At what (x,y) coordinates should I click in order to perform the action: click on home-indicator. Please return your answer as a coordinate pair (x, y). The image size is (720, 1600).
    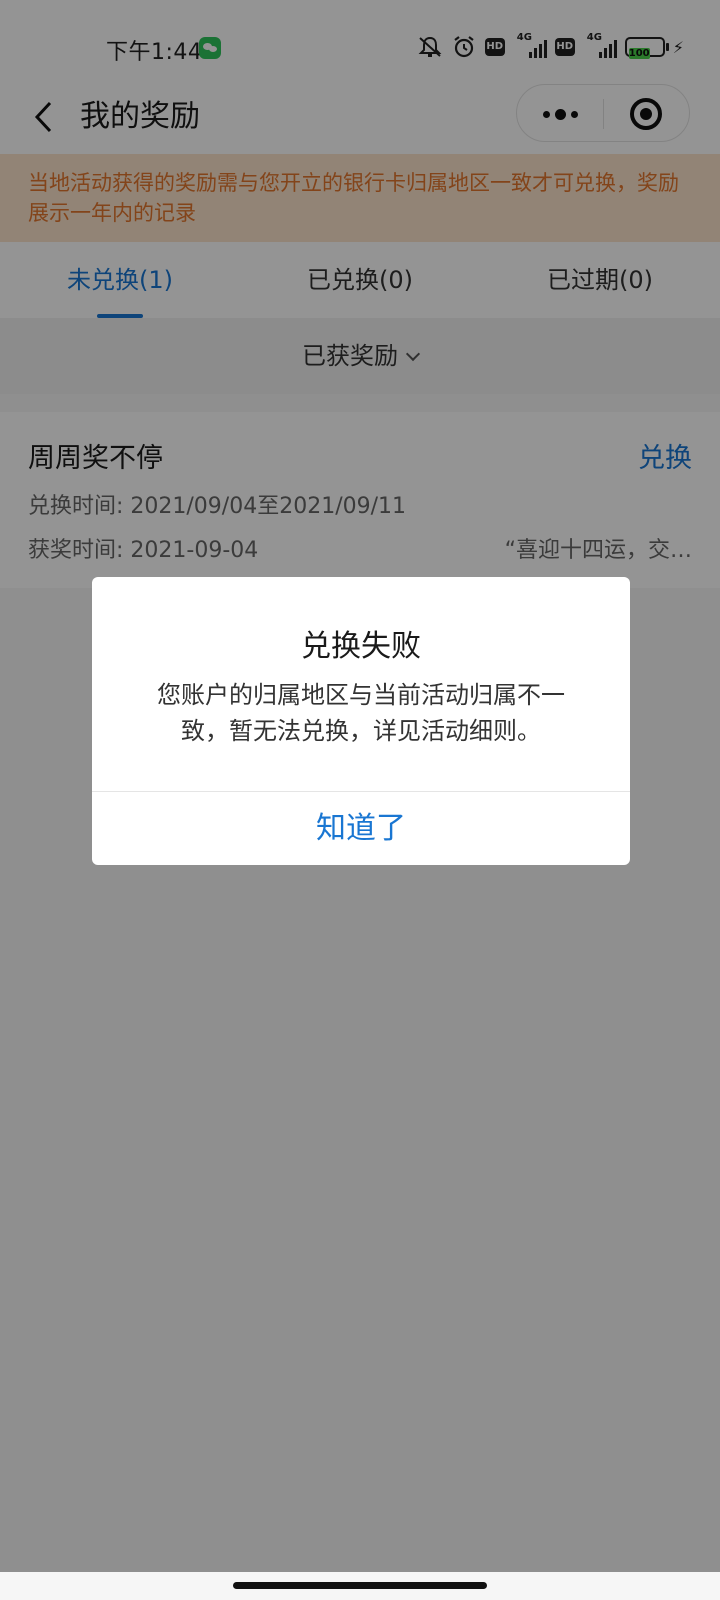
    Looking at the image, I should click on (360, 1585).